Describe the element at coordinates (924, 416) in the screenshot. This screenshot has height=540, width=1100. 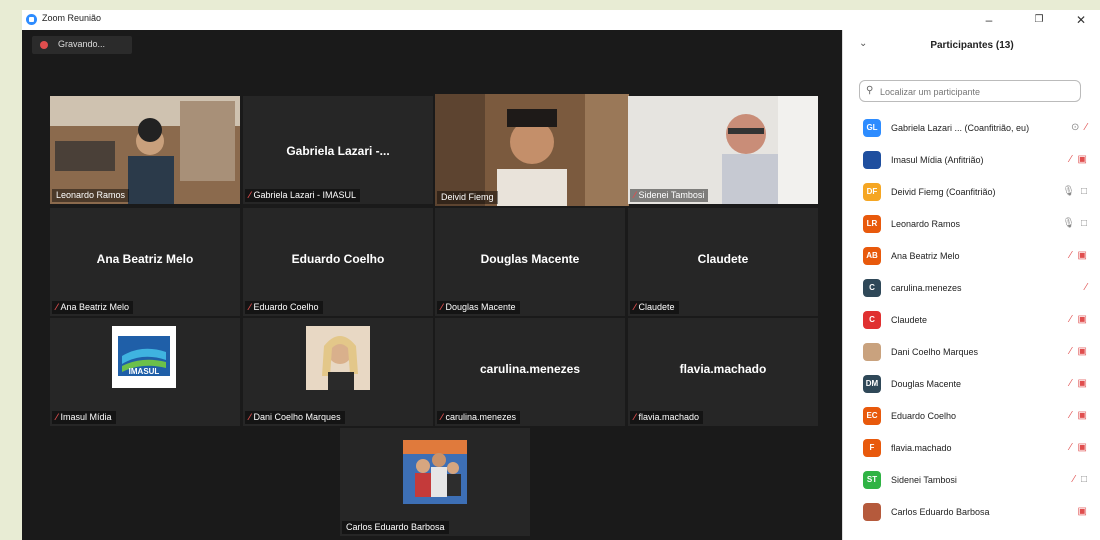
I see `participant-name: Eduardo Coelho` at that location.